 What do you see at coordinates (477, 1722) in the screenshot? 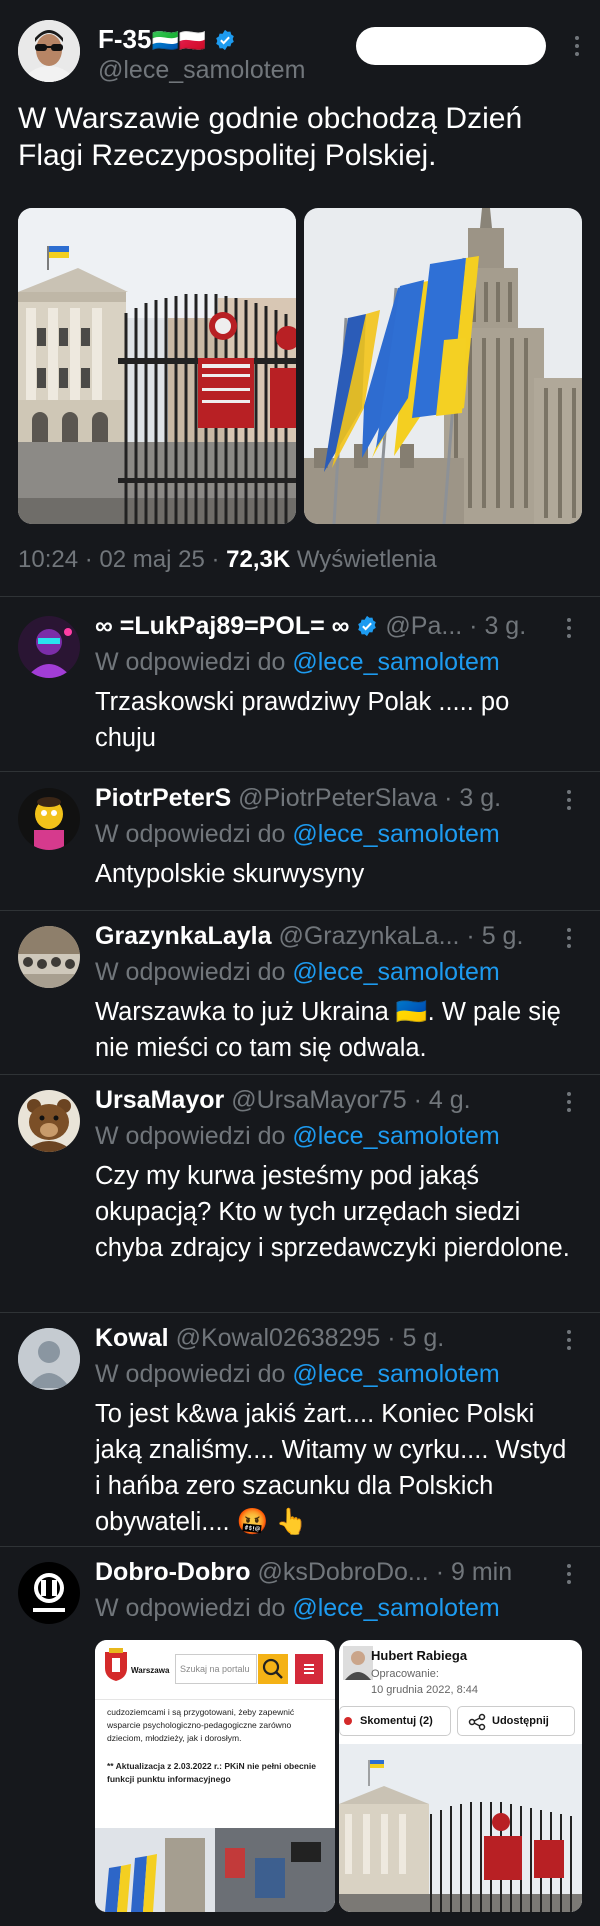
I see `share-icon` at bounding box center [477, 1722].